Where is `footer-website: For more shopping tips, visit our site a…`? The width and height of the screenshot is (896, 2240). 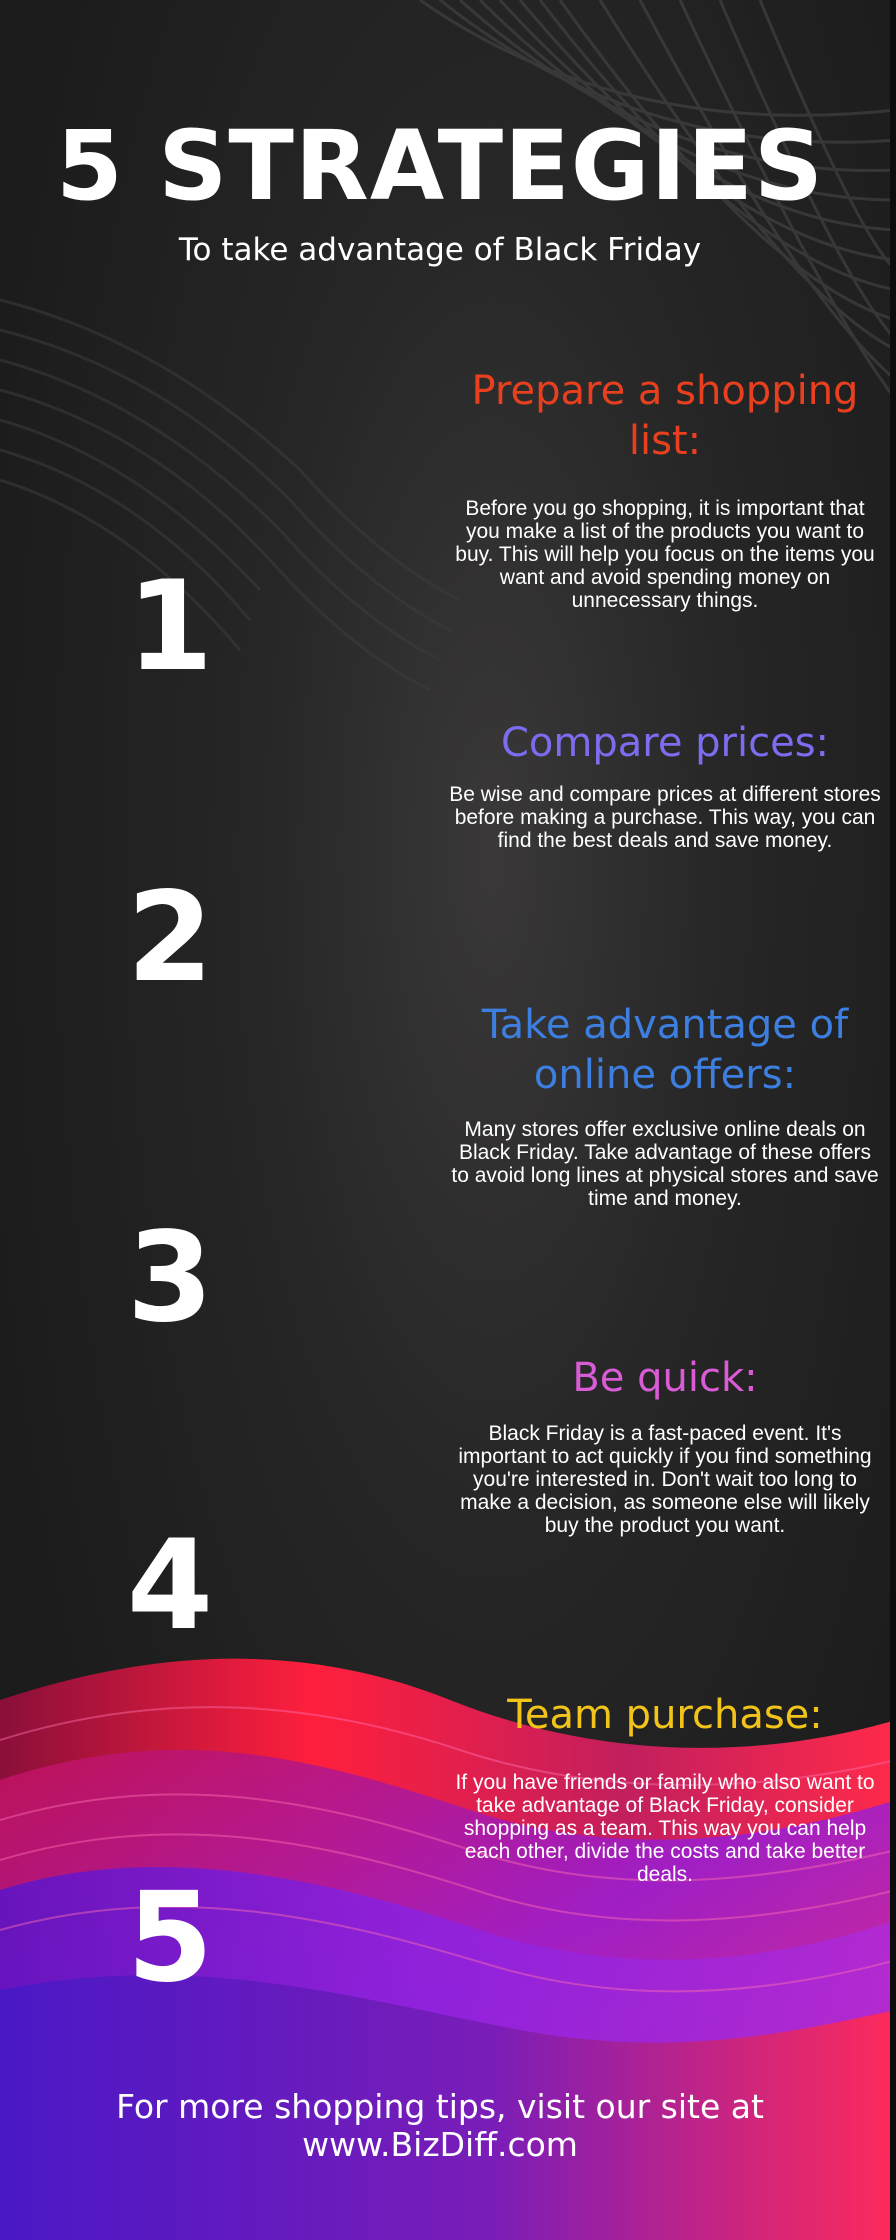
footer-website: For more shopping tips, visit our site a… is located at coordinates (440, 2126).